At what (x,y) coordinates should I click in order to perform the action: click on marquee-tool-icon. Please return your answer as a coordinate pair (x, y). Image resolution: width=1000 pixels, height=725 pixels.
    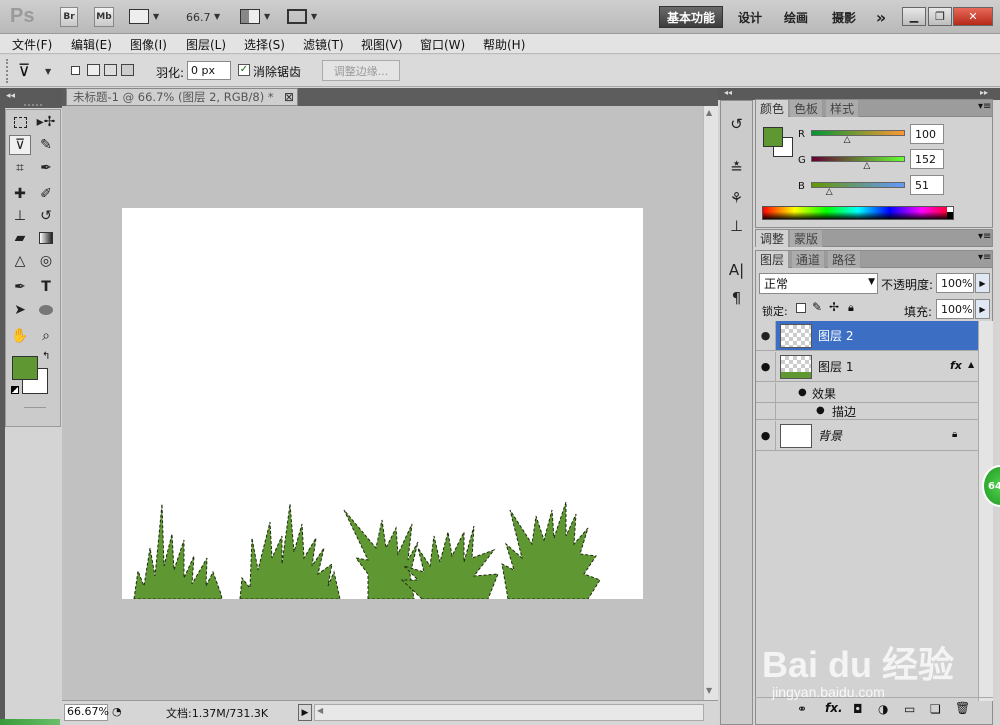
    Looking at the image, I should click on (20, 122).